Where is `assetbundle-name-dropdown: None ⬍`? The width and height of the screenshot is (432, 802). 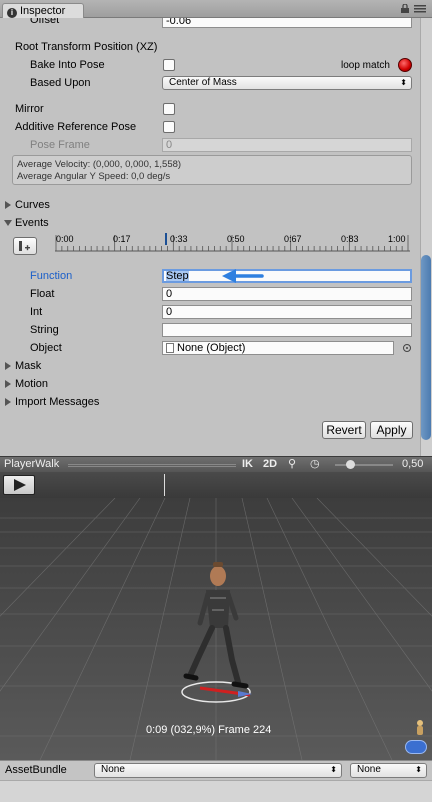 assetbundle-name-dropdown: None ⬍ is located at coordinates (218, 770).